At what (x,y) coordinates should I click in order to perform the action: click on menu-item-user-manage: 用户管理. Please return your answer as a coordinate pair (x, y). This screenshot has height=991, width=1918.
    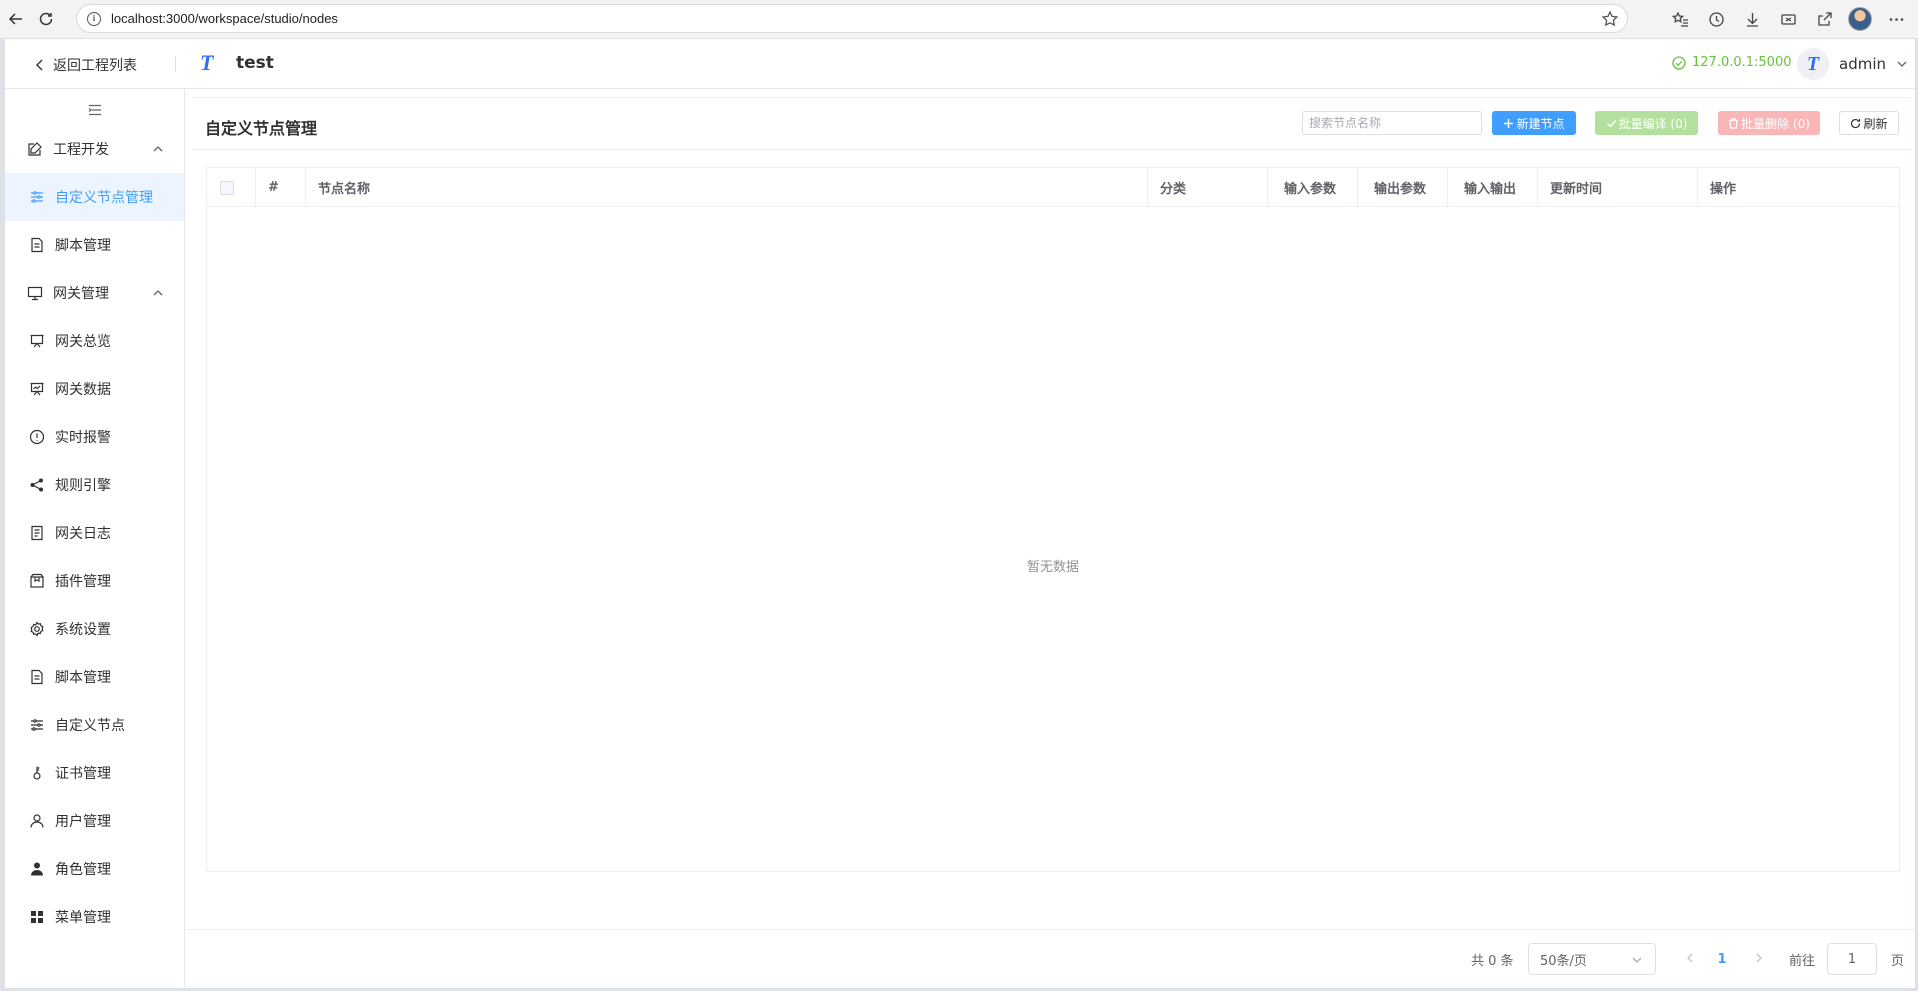
    Looking at the image, I should click on (94, 821).